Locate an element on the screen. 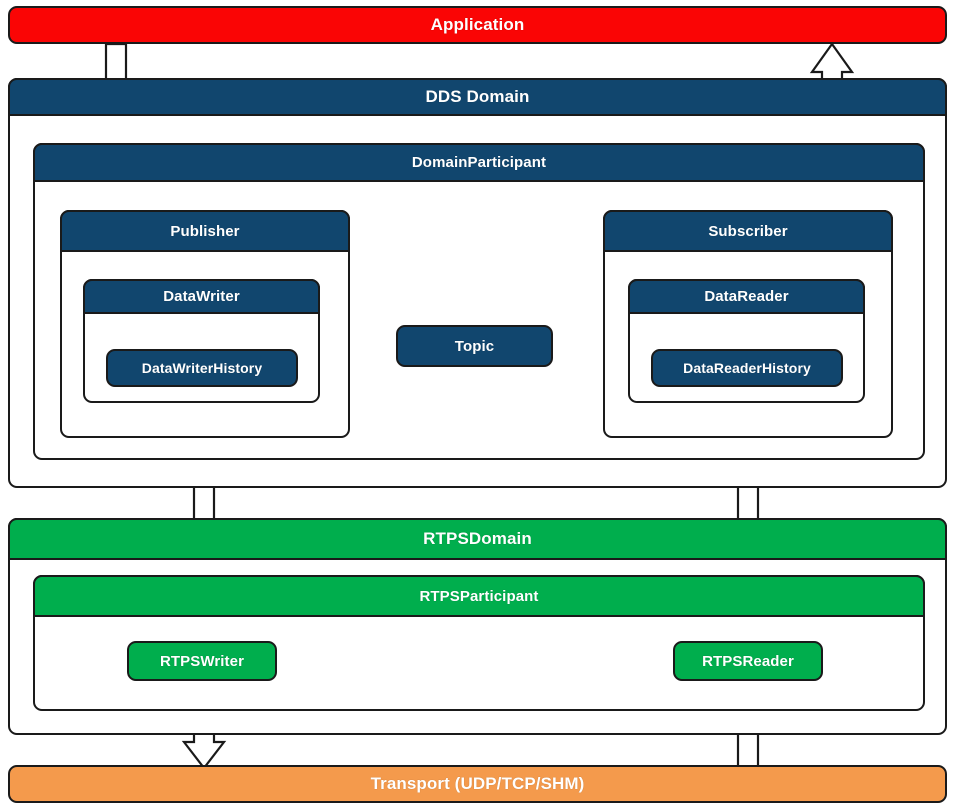  datareader-container: DataReader DataReaderHistory is located at coordinates (746, 341).